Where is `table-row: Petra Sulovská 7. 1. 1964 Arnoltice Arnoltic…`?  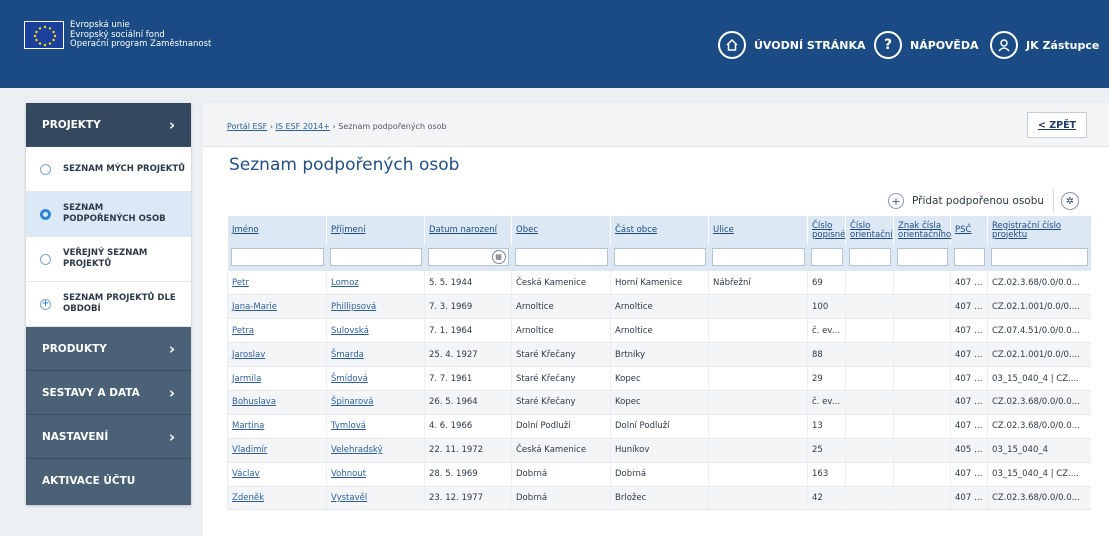
table-row: Petra Sulovská 7. 1. 1964 Arnoltice Arnoltic… is located at coordinates (659, 331).